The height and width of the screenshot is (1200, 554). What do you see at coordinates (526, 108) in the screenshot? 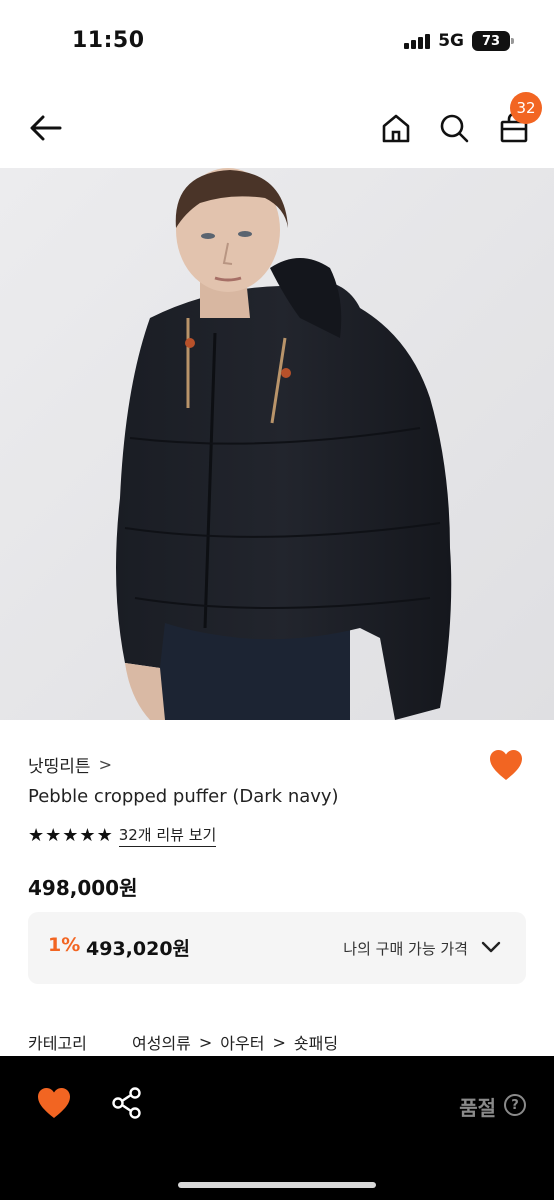
I see `cart-count-badge: 32` at bounding box center [526, 108].